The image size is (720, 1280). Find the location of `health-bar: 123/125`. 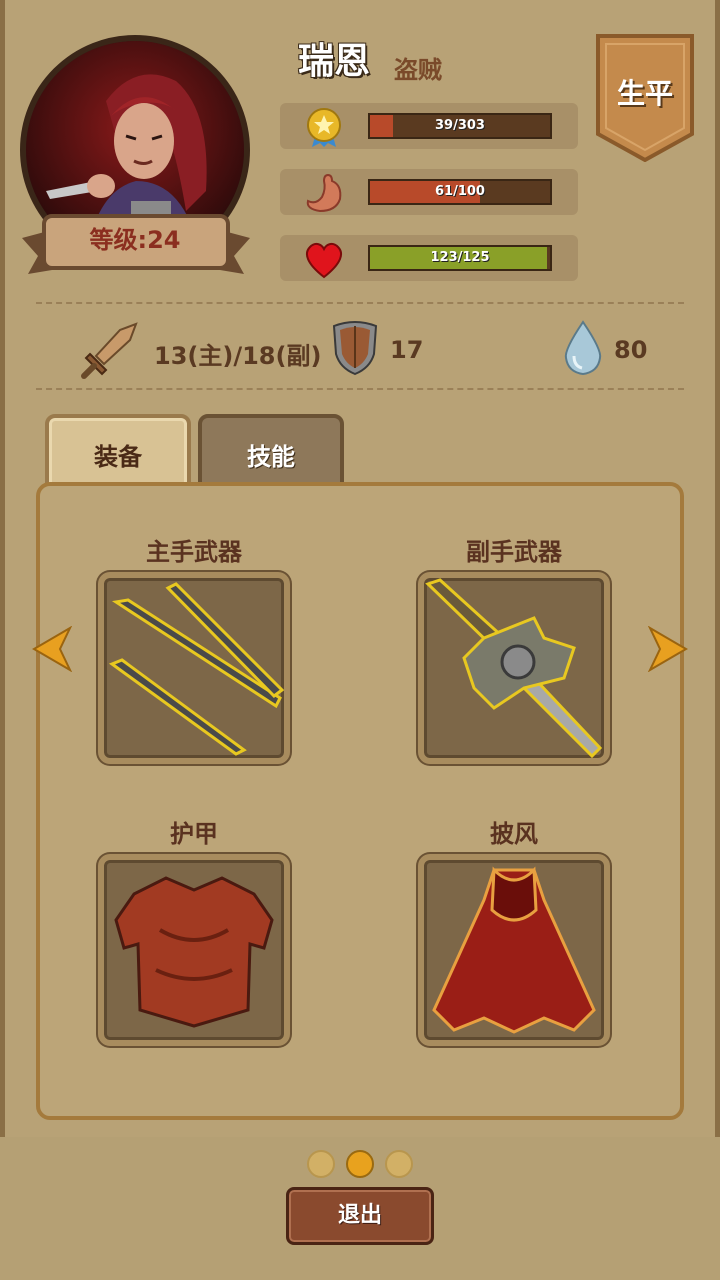

health-bar: 123/125 is located at coordinates (460, 258).